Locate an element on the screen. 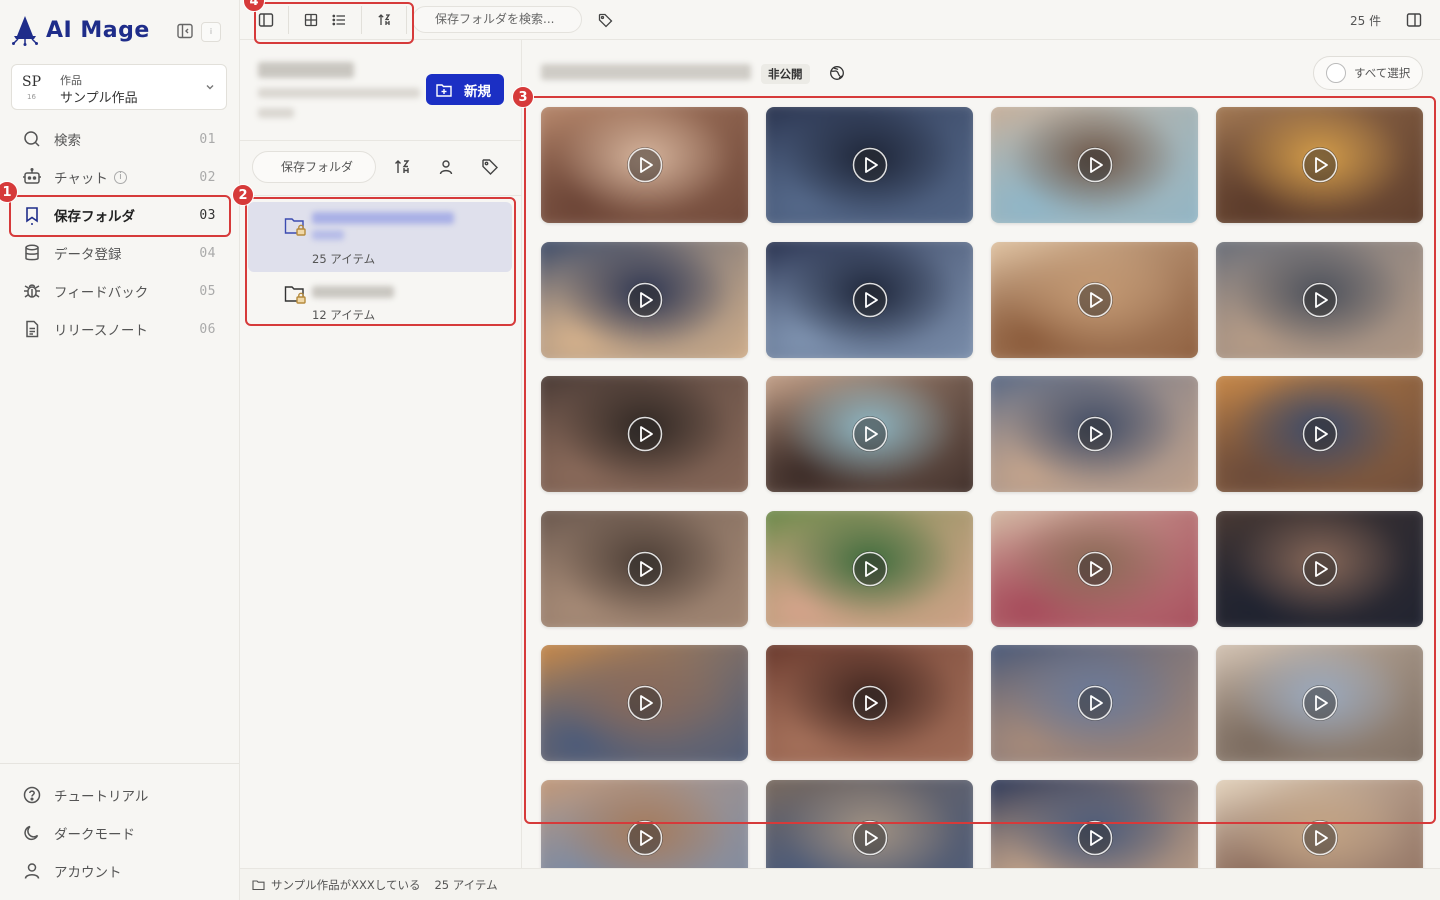 This screenshot has width=1440, height=900. nav-item-release-notes: リリースノート 06 is located at coordinates (120, 329).